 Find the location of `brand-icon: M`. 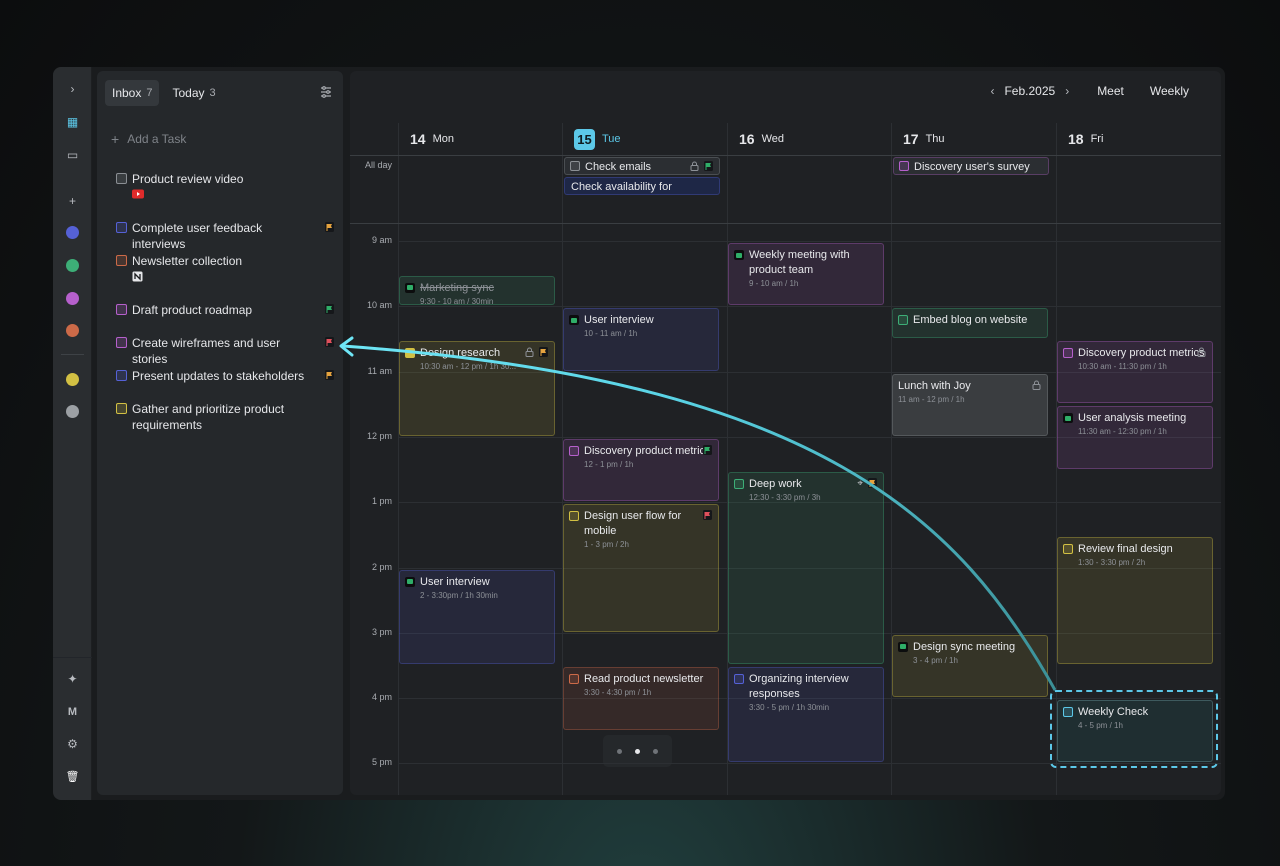

brand-icon: M is located at coordinates (72, 712).